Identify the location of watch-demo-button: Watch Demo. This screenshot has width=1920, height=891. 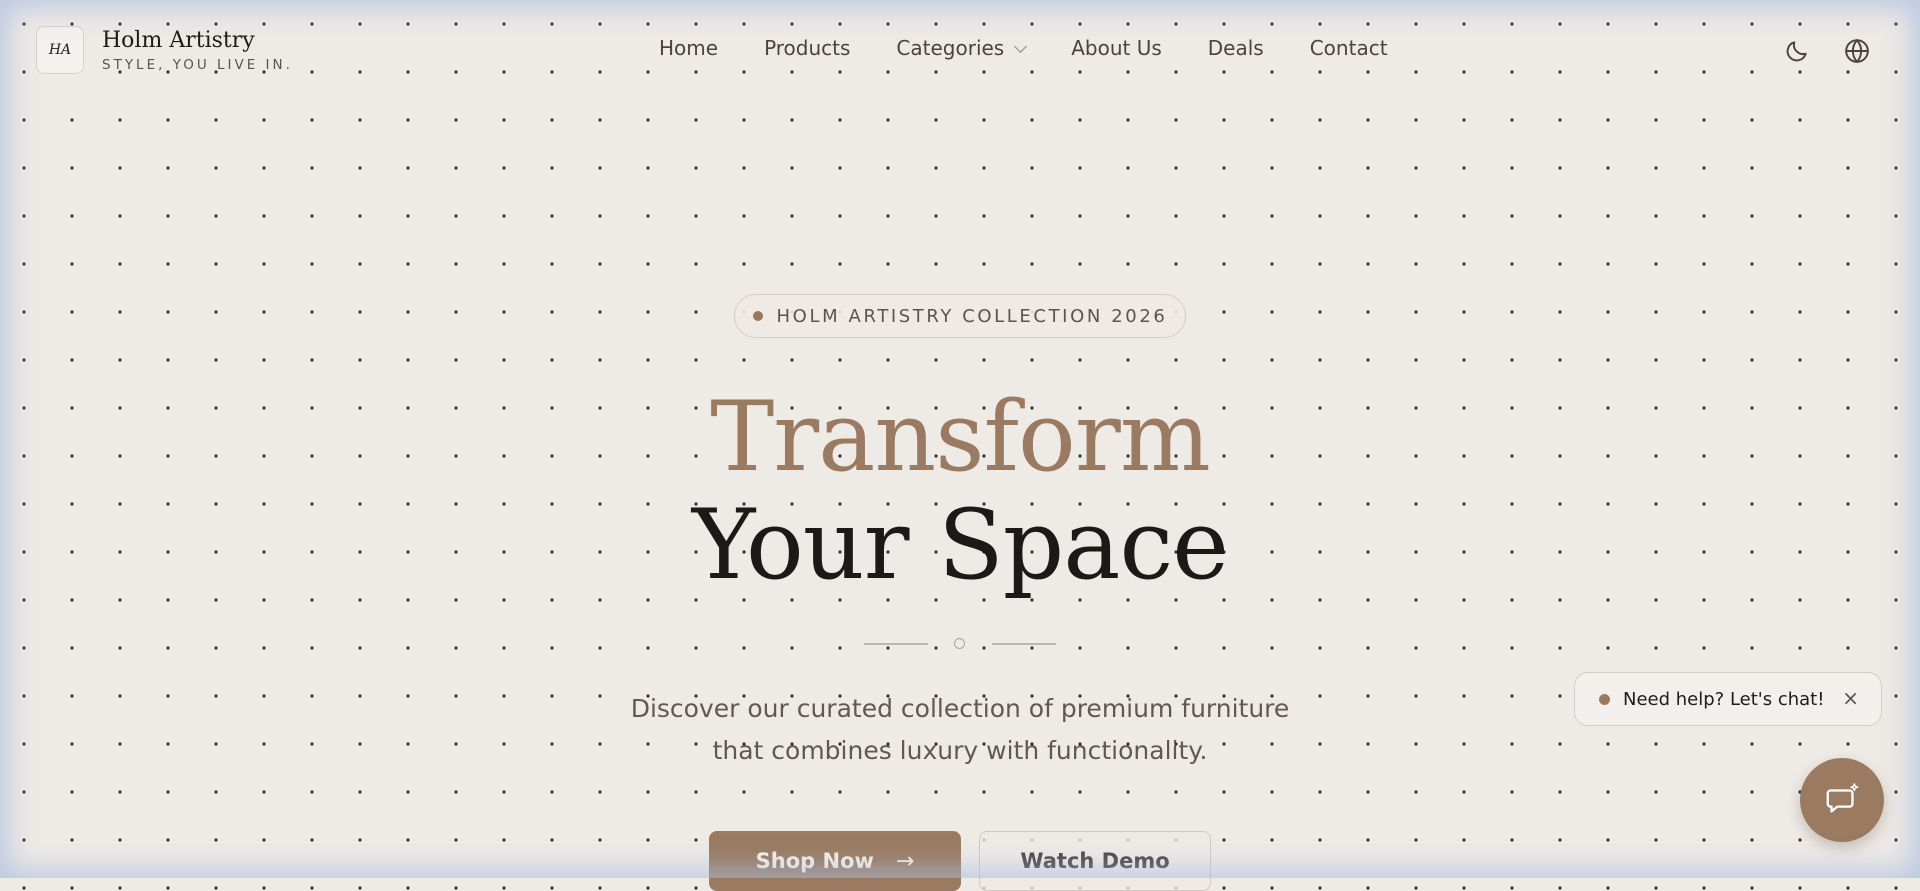
(1095, 861).